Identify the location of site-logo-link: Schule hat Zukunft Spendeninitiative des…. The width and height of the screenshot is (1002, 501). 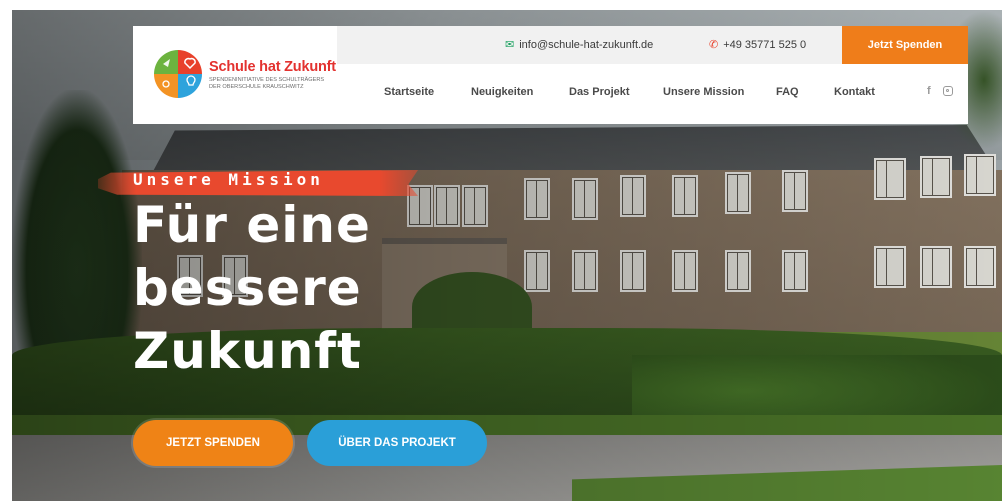
(235, 75).